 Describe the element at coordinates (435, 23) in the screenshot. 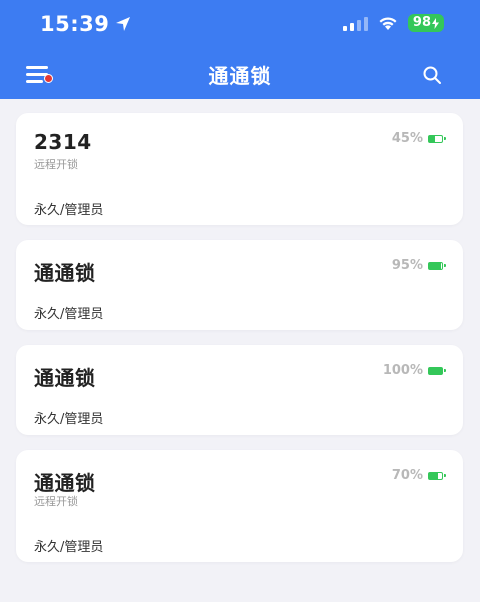

I see `charging-bolt-icon` at that location.